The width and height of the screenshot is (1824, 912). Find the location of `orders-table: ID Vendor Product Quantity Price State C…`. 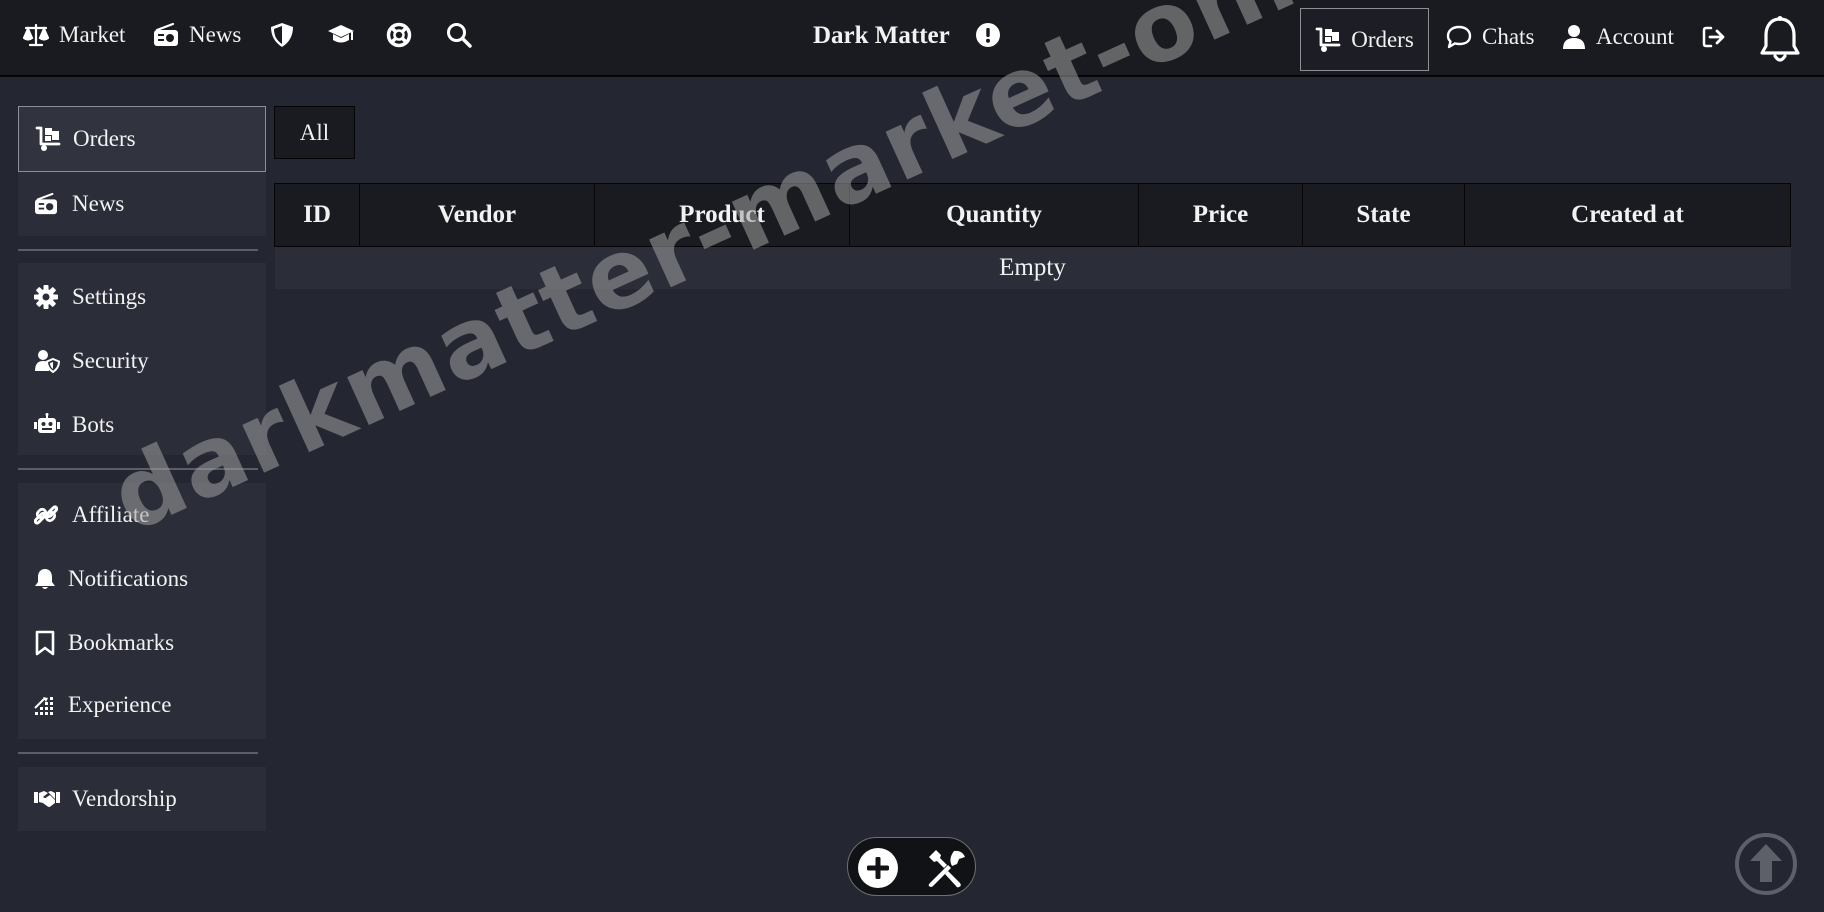

orders-table: ID Vendor Product Quantity Price State C… is located at coordinates (1032, 236).